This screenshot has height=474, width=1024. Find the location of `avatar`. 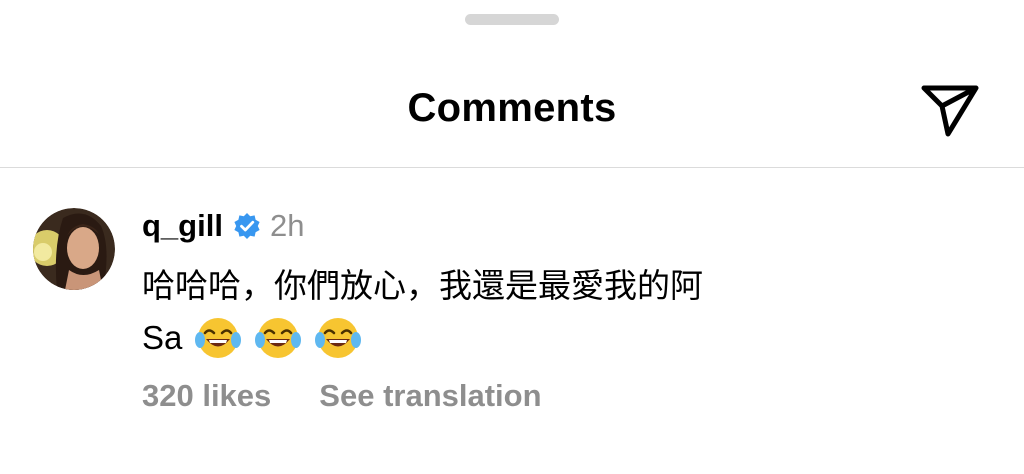

avatar is located at coordinates (74, 249).